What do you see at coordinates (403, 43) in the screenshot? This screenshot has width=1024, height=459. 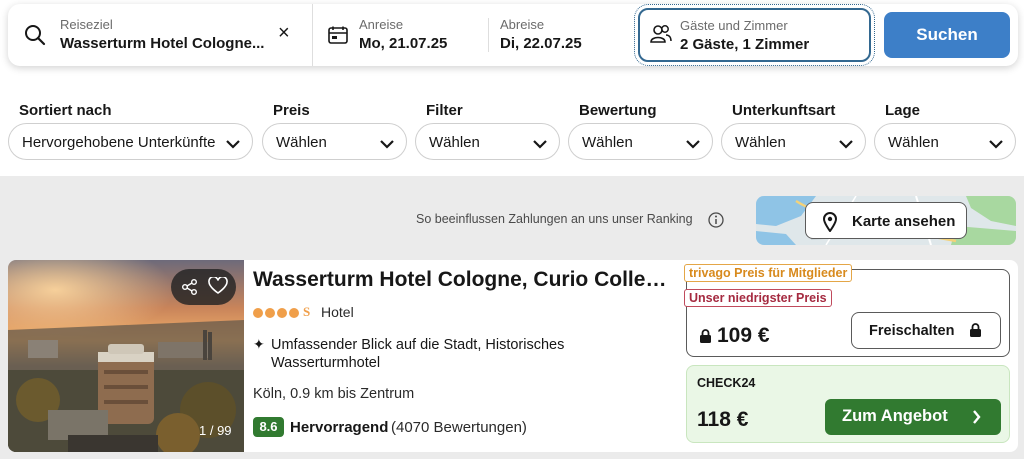 I see `arrival-value: Mo, 21.07.25` at bounding box center [403, 43].